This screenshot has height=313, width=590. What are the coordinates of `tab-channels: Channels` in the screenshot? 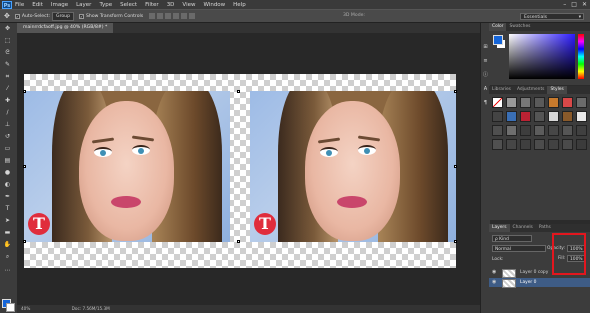 It's located at (523, 228).